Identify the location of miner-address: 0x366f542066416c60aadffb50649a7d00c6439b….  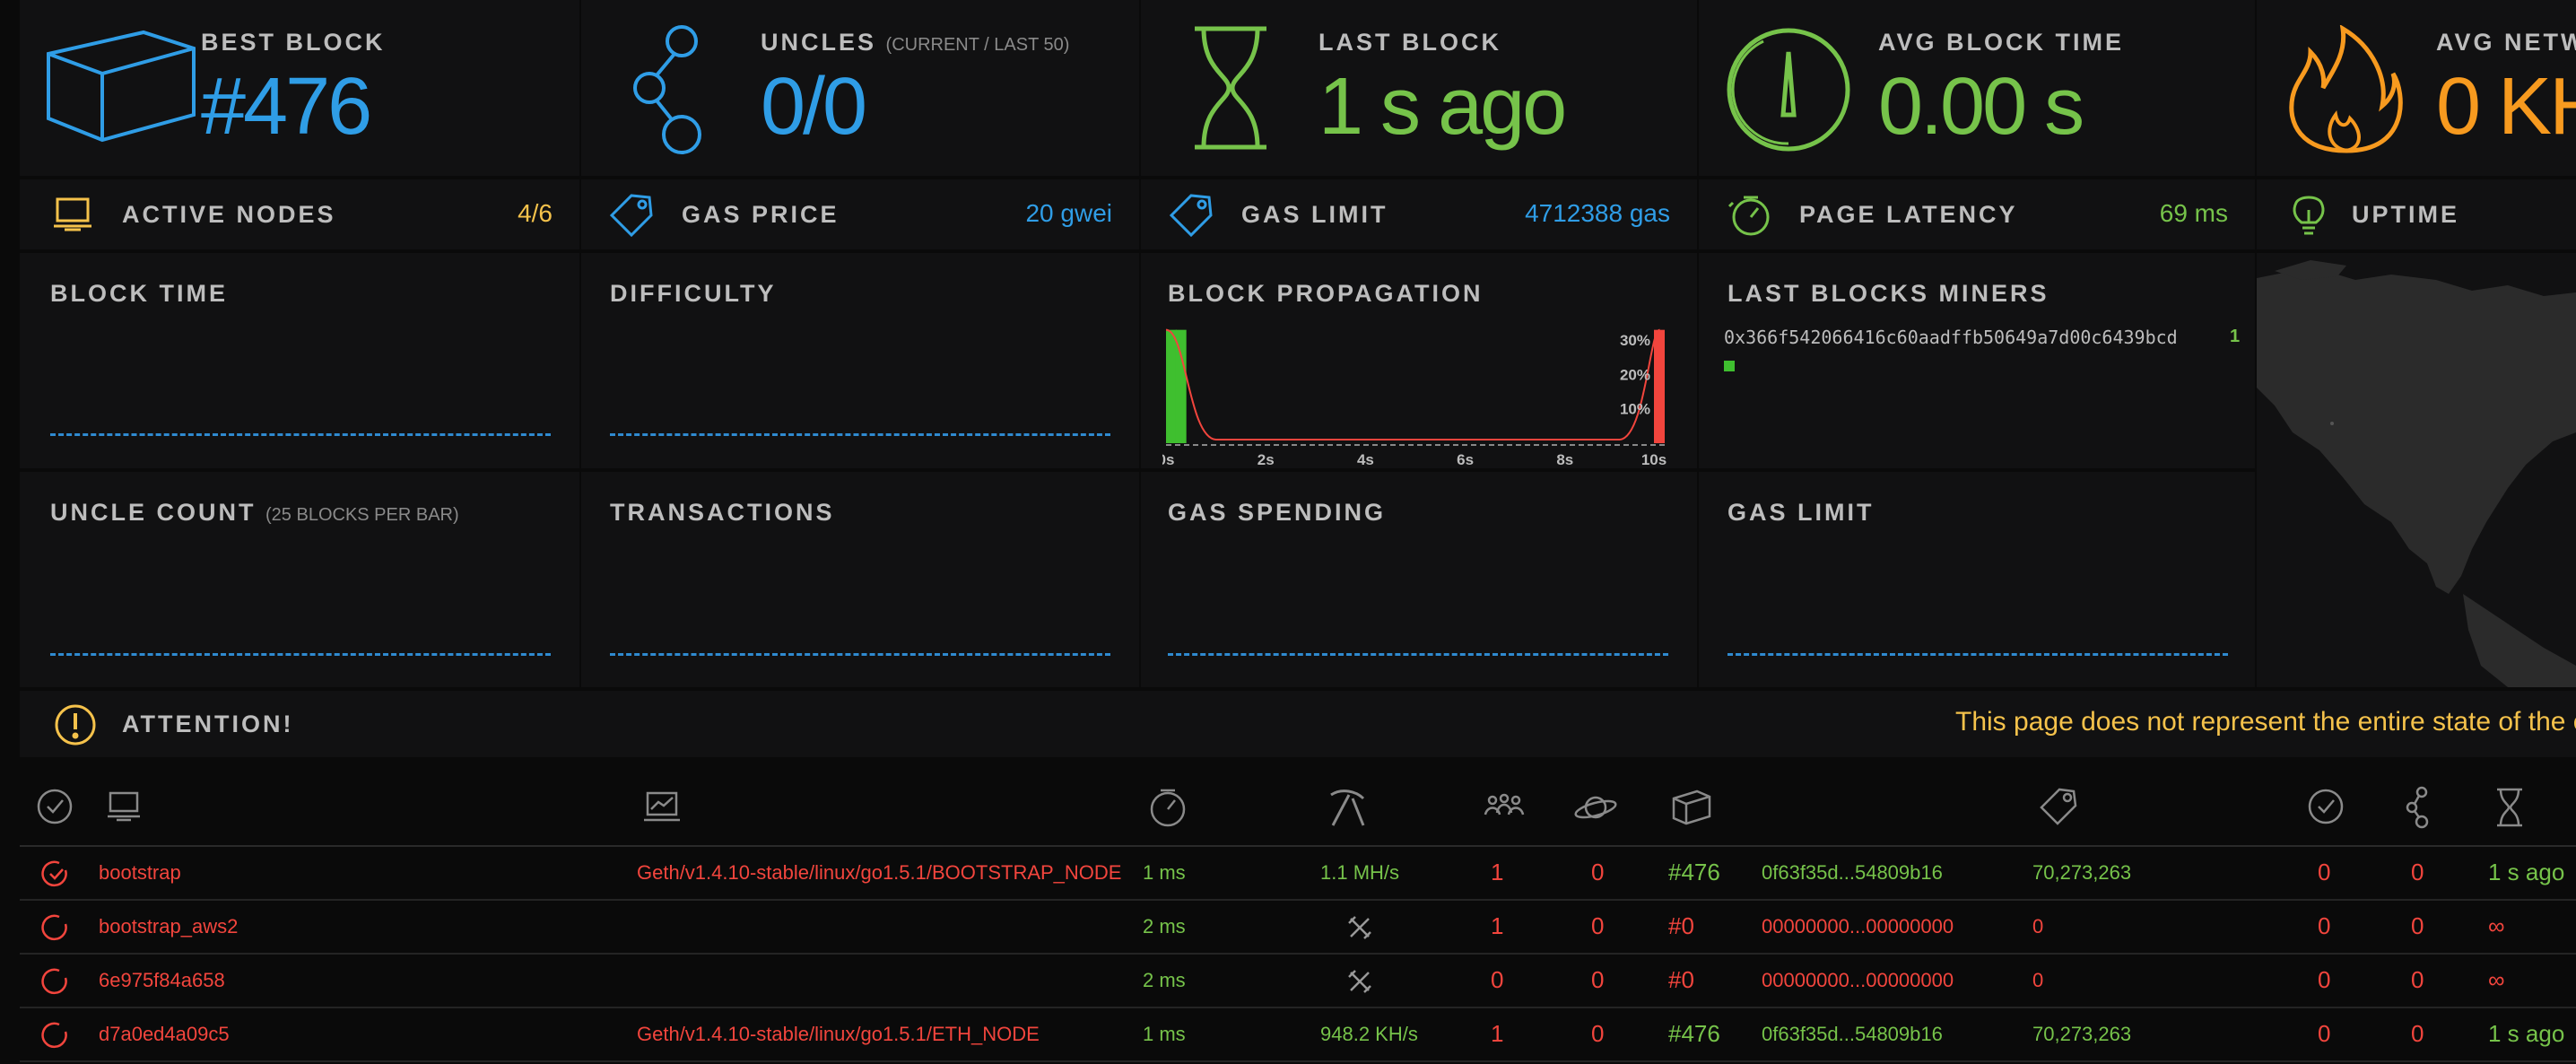
(1951, 337).